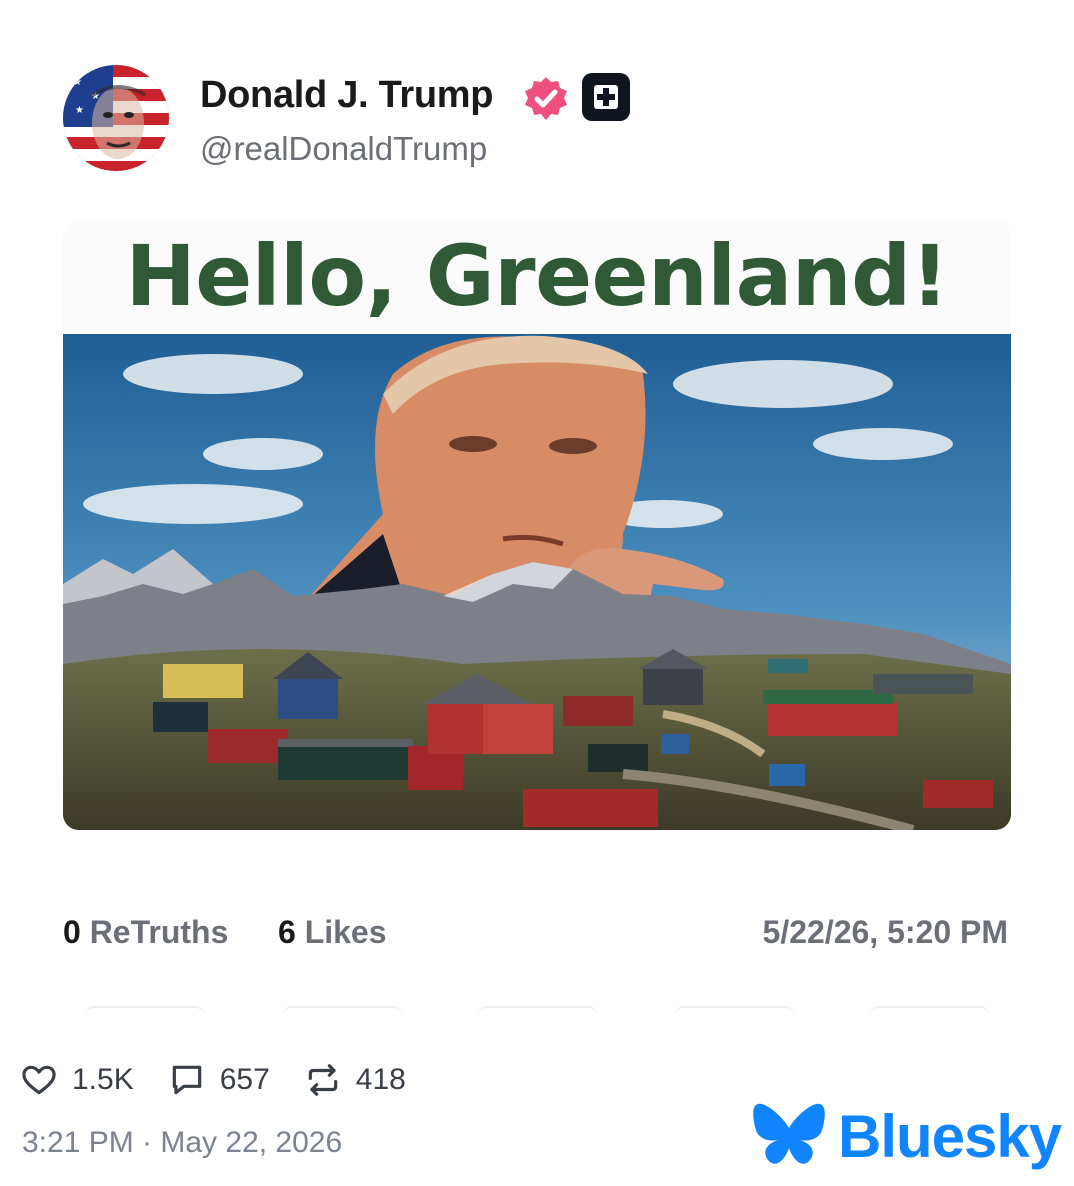  I want to click on avatar-image: ★ ★ ★, so click(116, 118).